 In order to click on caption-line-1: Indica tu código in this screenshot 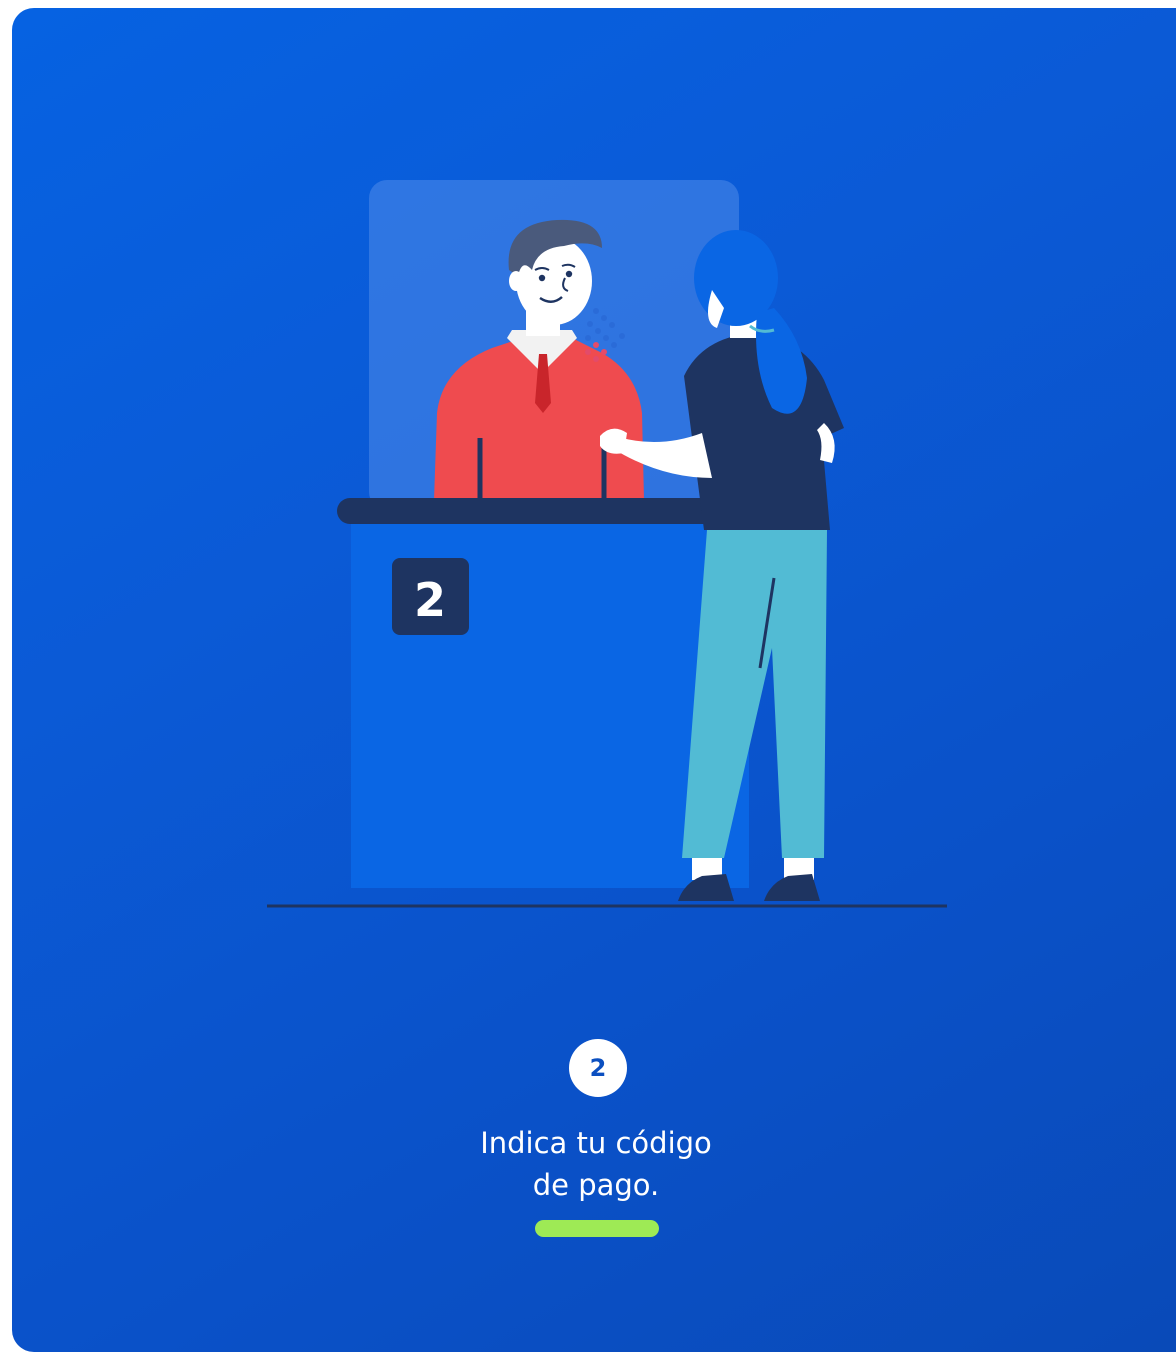, I will do `click(596, 1143)`.